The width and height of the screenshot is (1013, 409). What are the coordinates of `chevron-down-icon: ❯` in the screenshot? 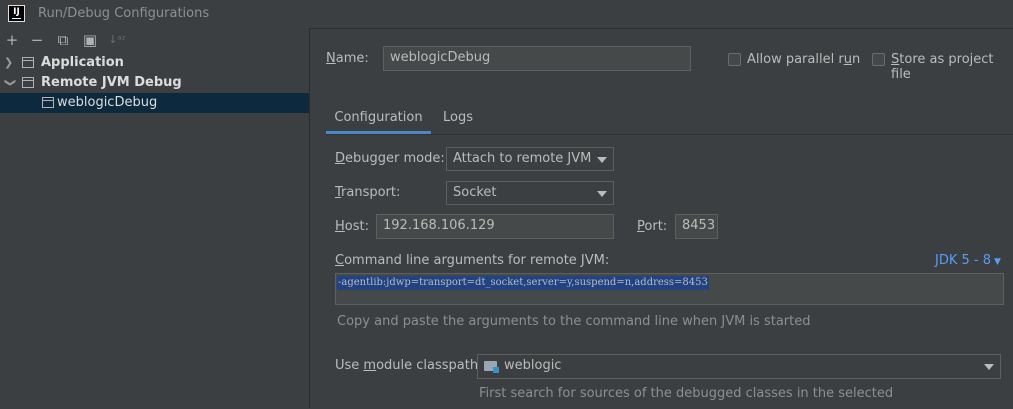 It's located at (10, 83).